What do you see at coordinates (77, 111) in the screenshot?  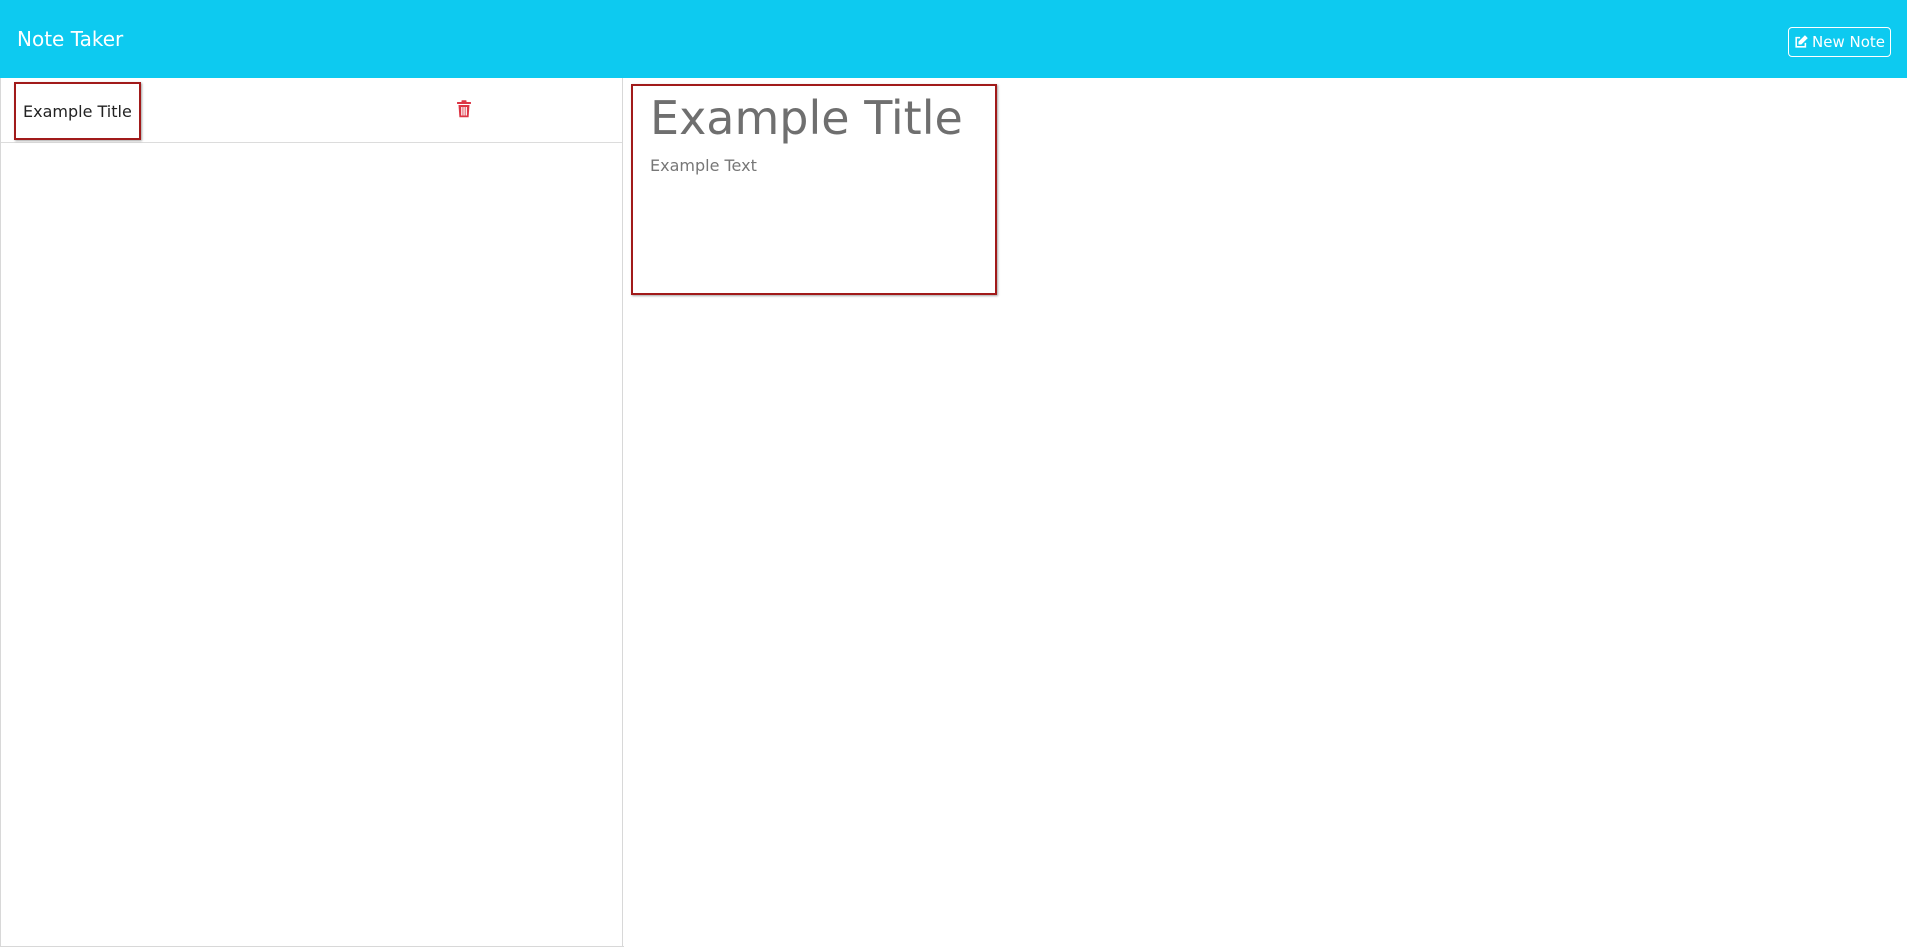 I see `note-list-title: Example Title` at bounding box center [77, 111].